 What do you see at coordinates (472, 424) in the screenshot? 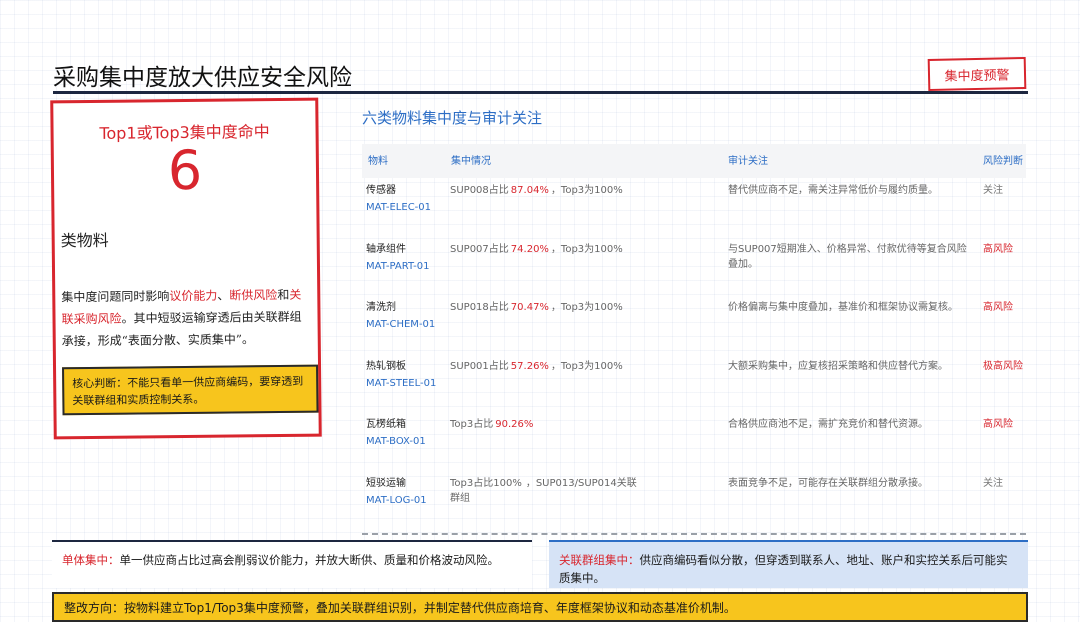
I see `conc-prefix: Top3占比` at bounding box center [472, 424].